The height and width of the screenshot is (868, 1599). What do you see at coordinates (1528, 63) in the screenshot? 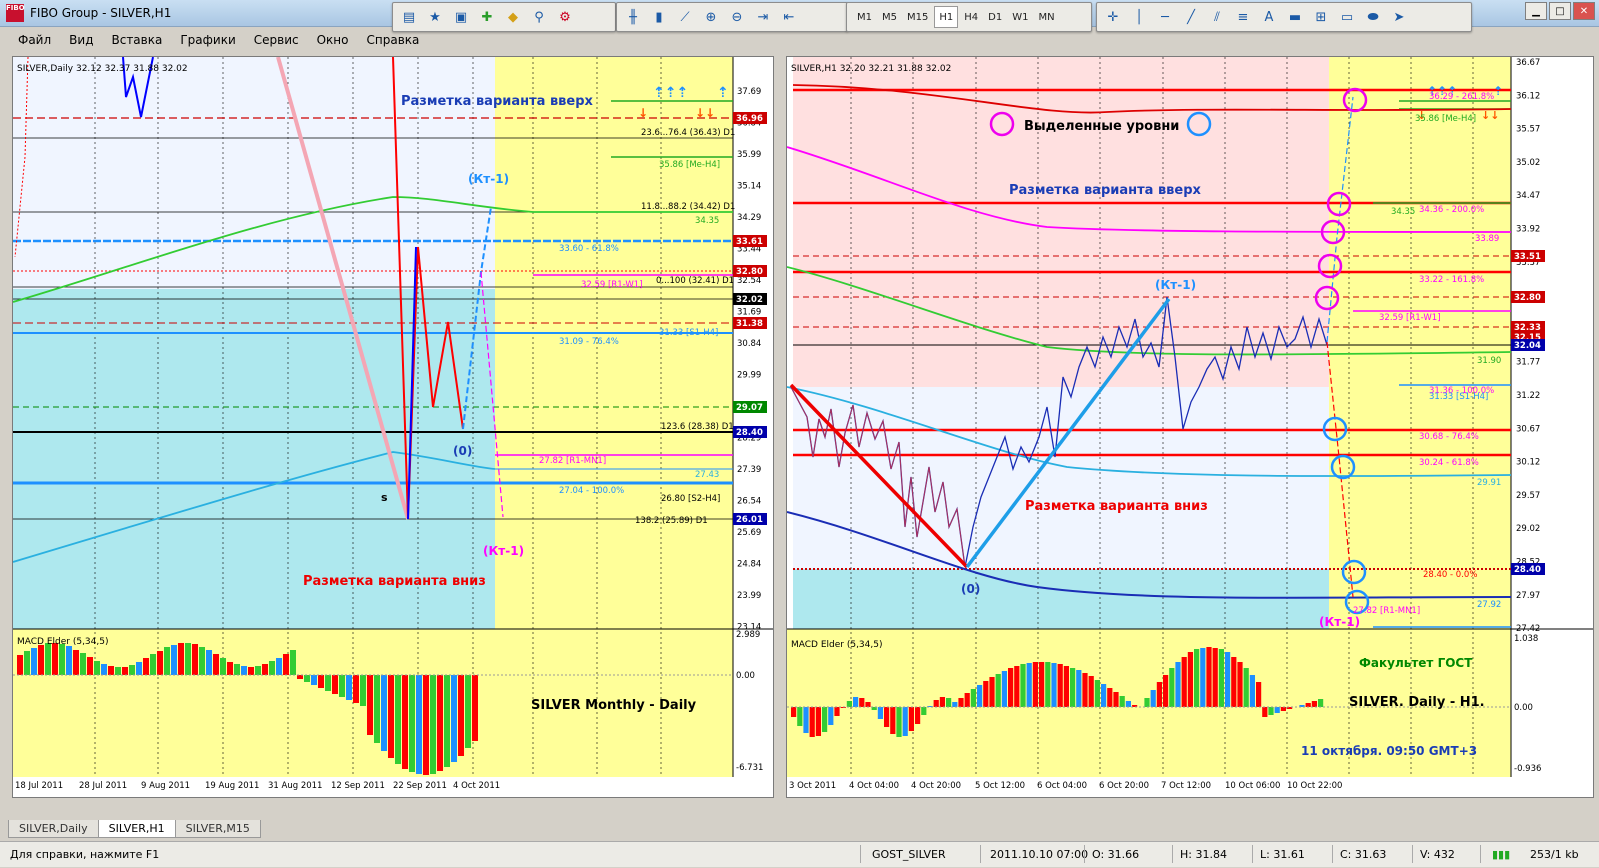
I see `price-tick: 36.67` at bounding box center [1528, 63].